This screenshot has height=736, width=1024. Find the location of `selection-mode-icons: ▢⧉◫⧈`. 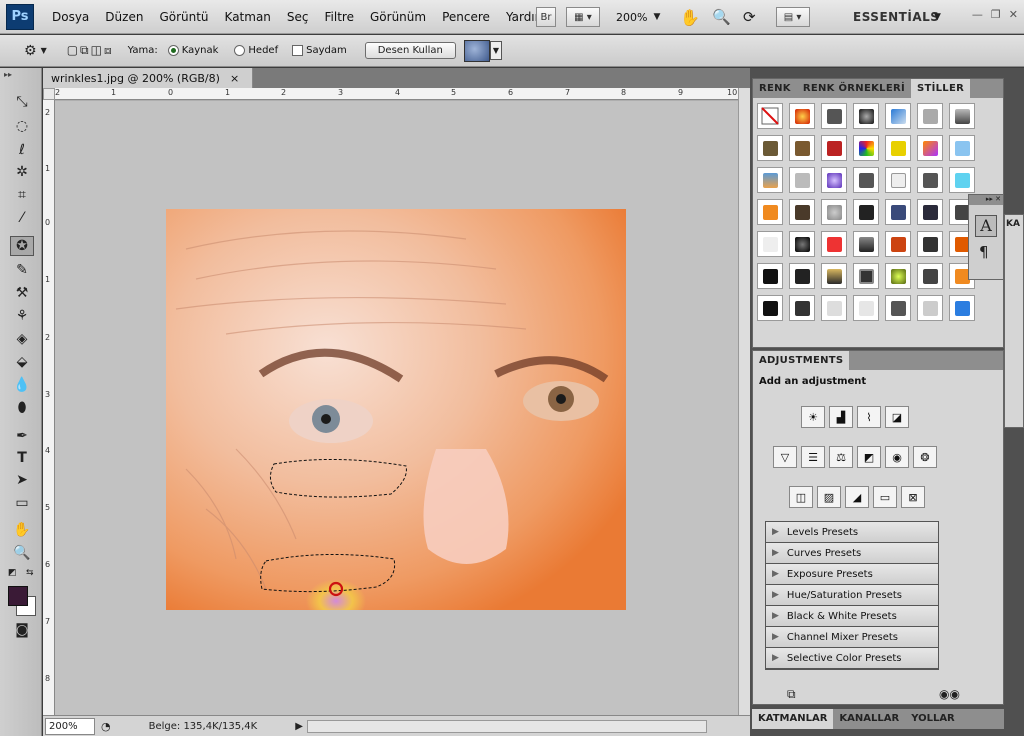

selection-mode-icons: ▢⧉◫⧈ is located at coordinates (90, 50).